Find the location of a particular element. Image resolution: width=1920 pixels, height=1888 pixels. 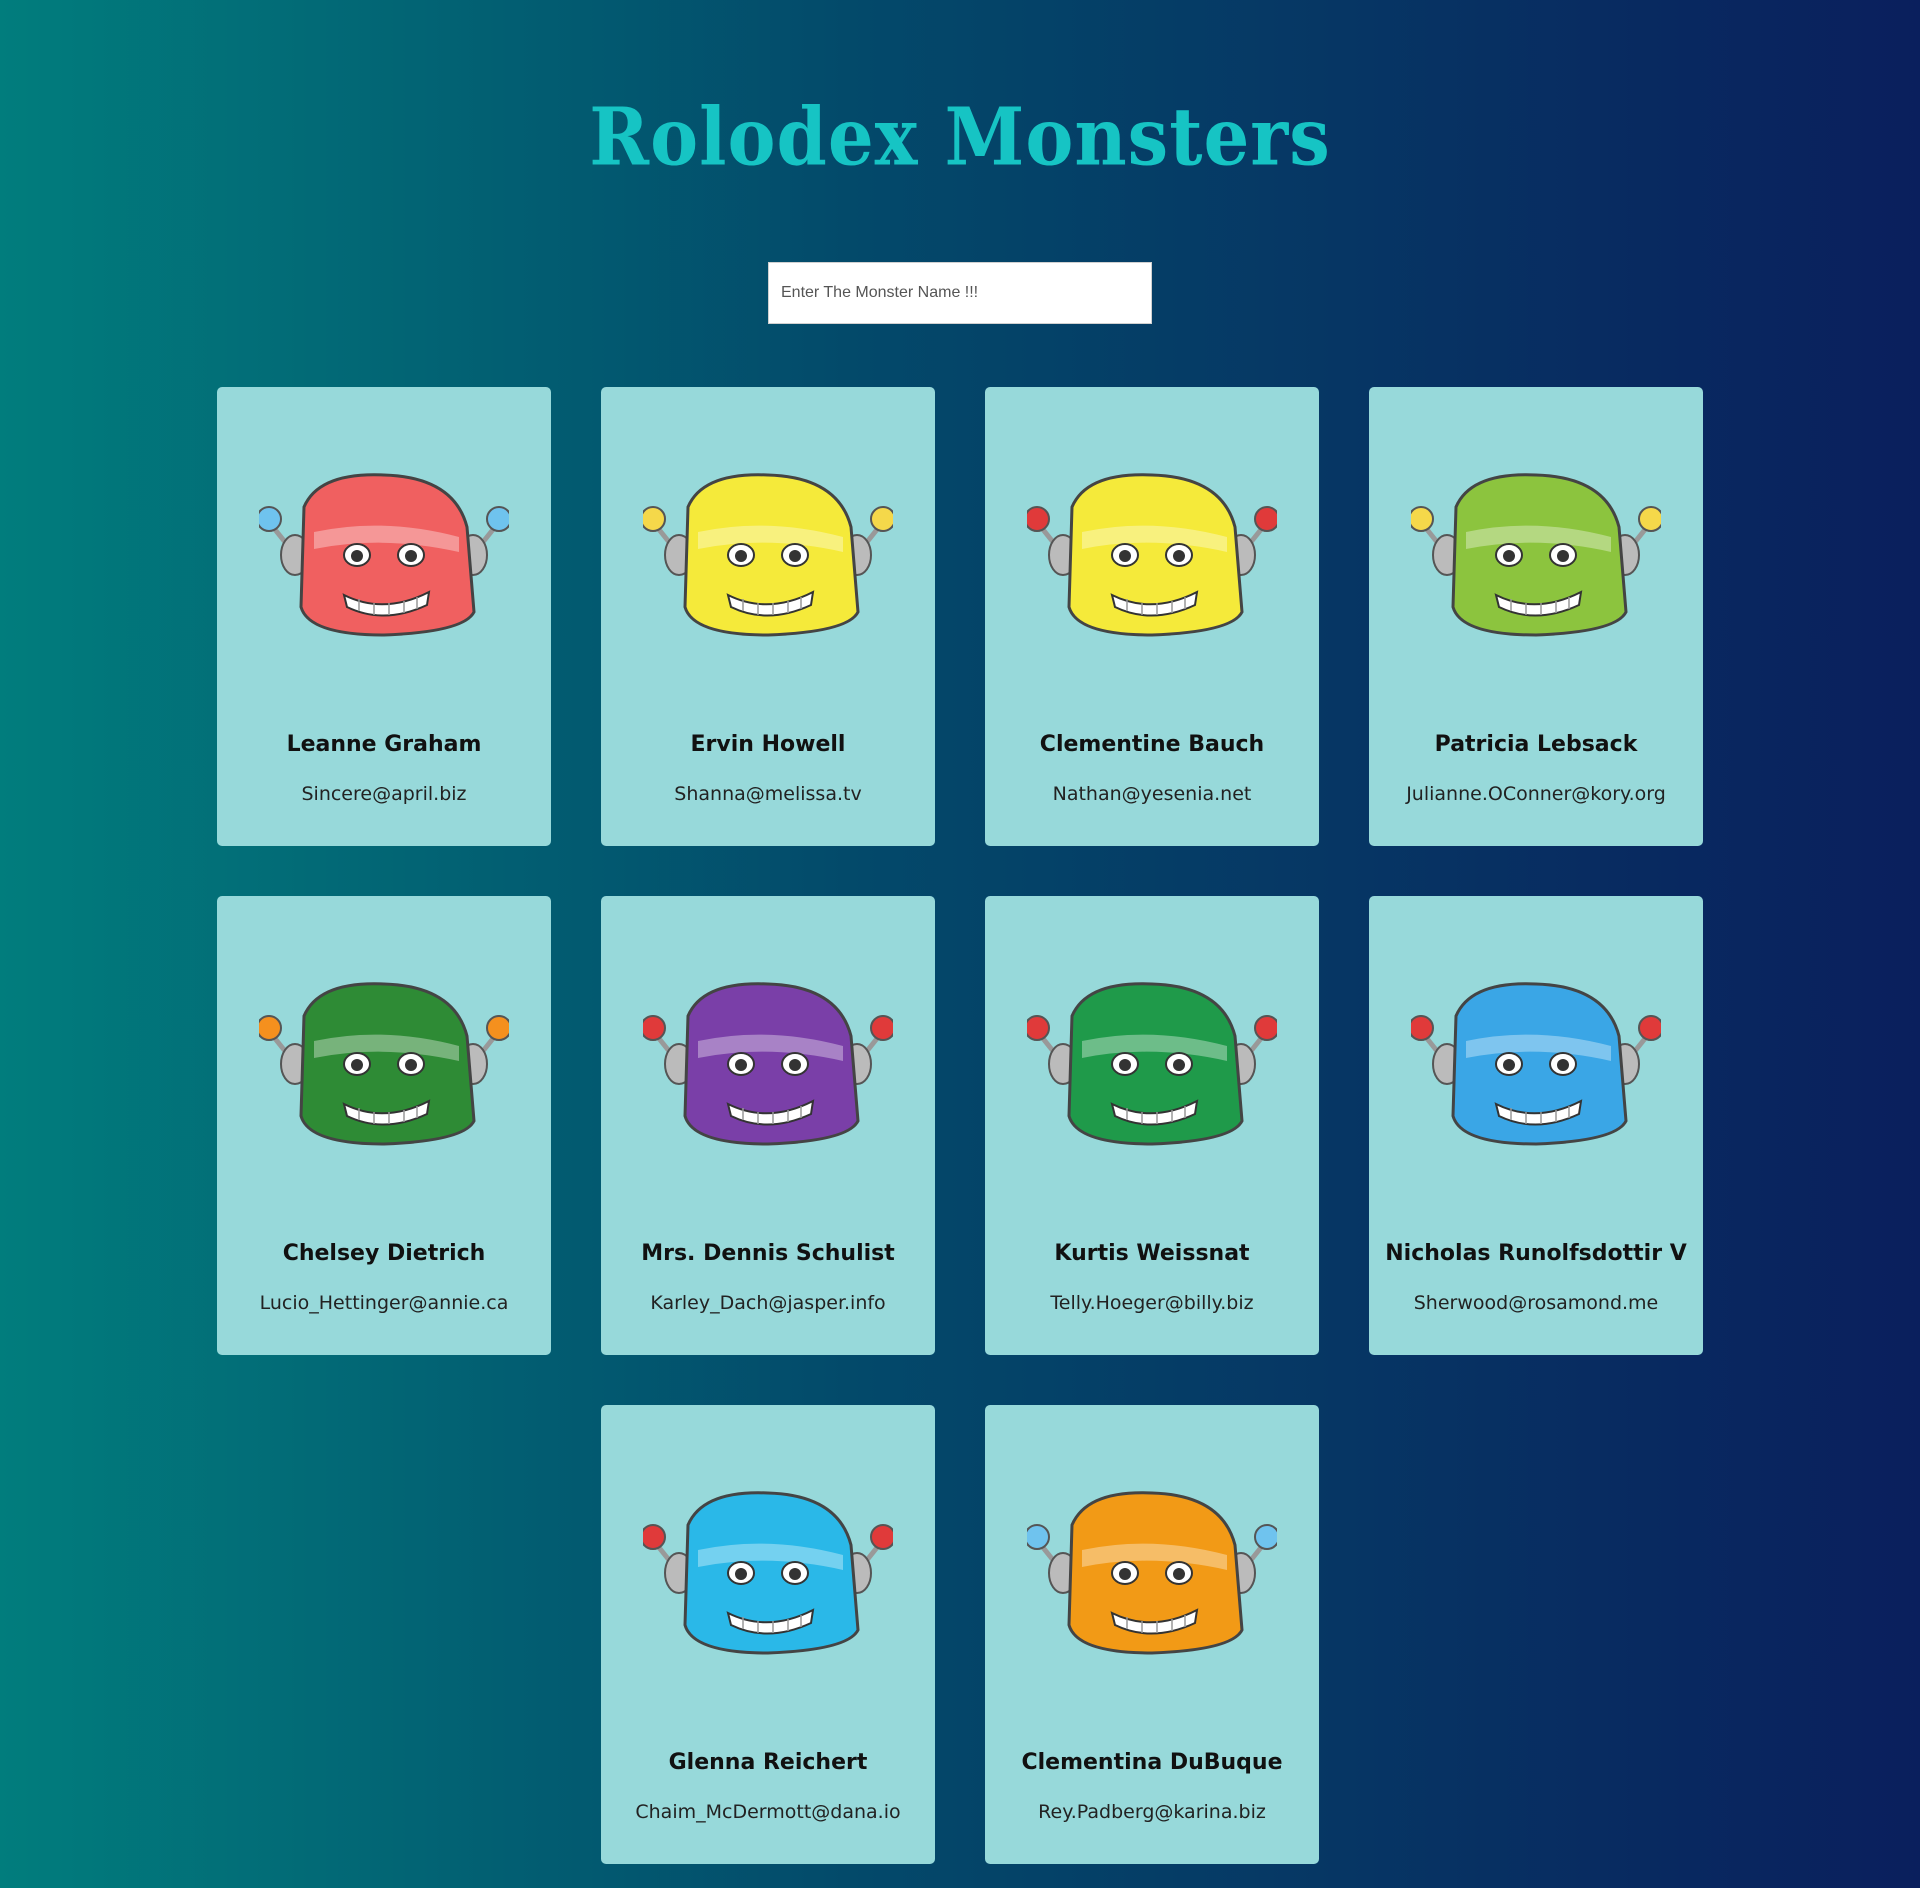

monster-card: Clementine Bauch Nathan@yesenia.net is located at coordinates (1152, 616).